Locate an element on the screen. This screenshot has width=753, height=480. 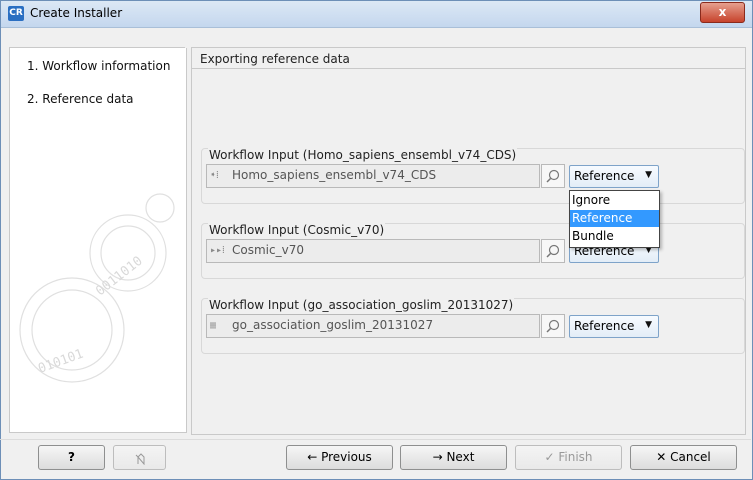
finish-button: ✓ Finish is located at coordinates (568, 457).